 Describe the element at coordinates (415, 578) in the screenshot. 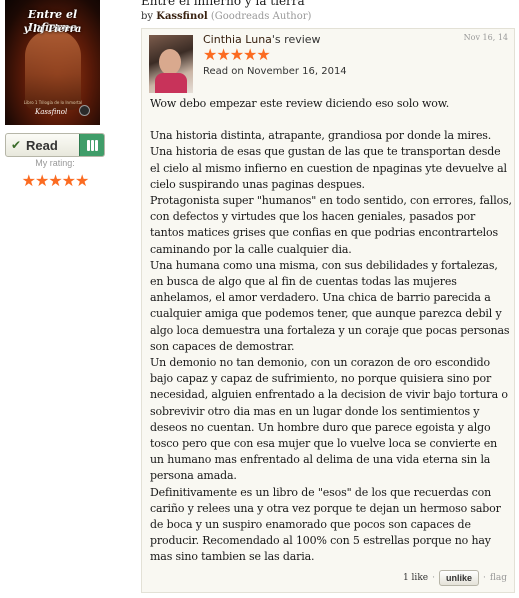

I see `like-count-link: 1 like` at that location.